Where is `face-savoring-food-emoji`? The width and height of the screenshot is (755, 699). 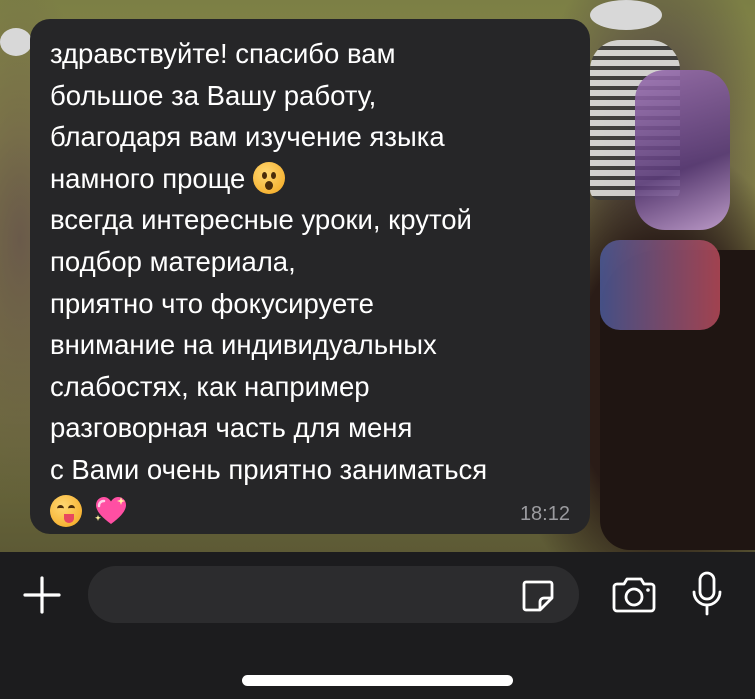
face-savoring-food-emoji is located at coordinates (66, 510).